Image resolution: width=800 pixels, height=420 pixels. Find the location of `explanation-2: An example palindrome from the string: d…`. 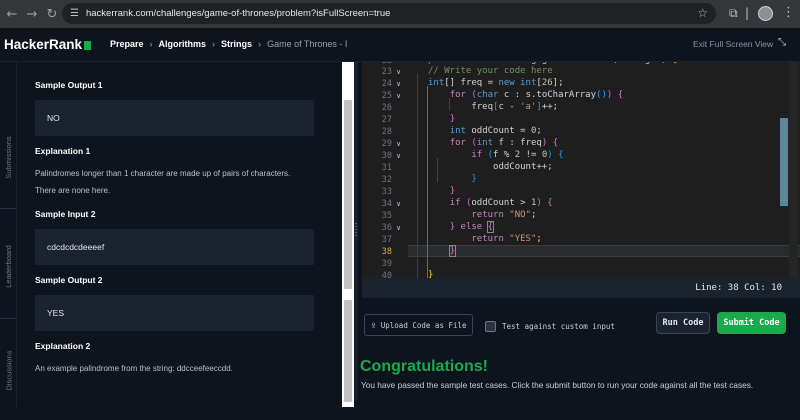

explanation-2: An example palindrome from the string: d… is located at coordinates (134, 368).